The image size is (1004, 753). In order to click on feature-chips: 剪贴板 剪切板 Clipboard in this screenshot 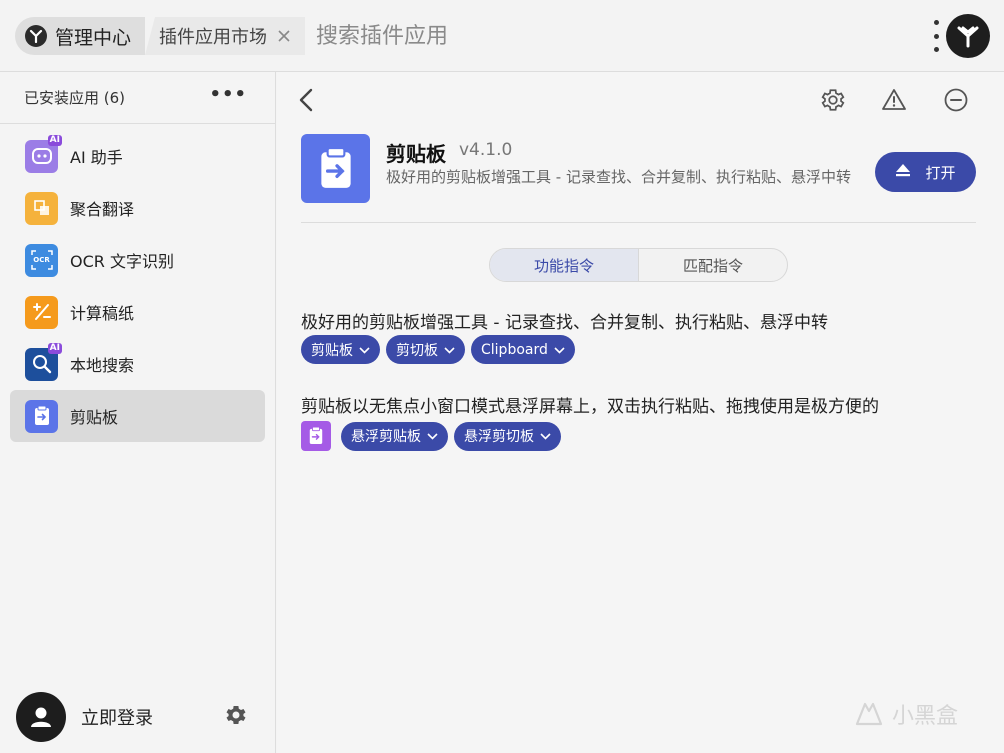, I will do `click(441, 349)`.